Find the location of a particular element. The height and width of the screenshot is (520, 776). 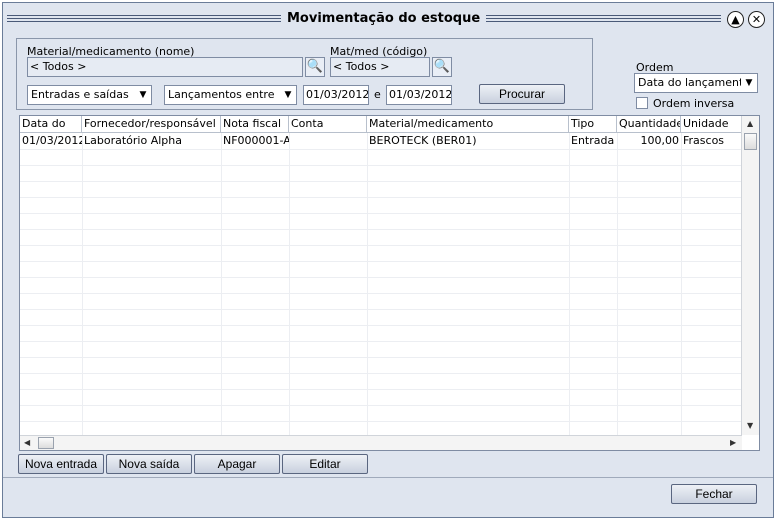

scroll-down-icon: ▼ is located at coordinates (750, 425).